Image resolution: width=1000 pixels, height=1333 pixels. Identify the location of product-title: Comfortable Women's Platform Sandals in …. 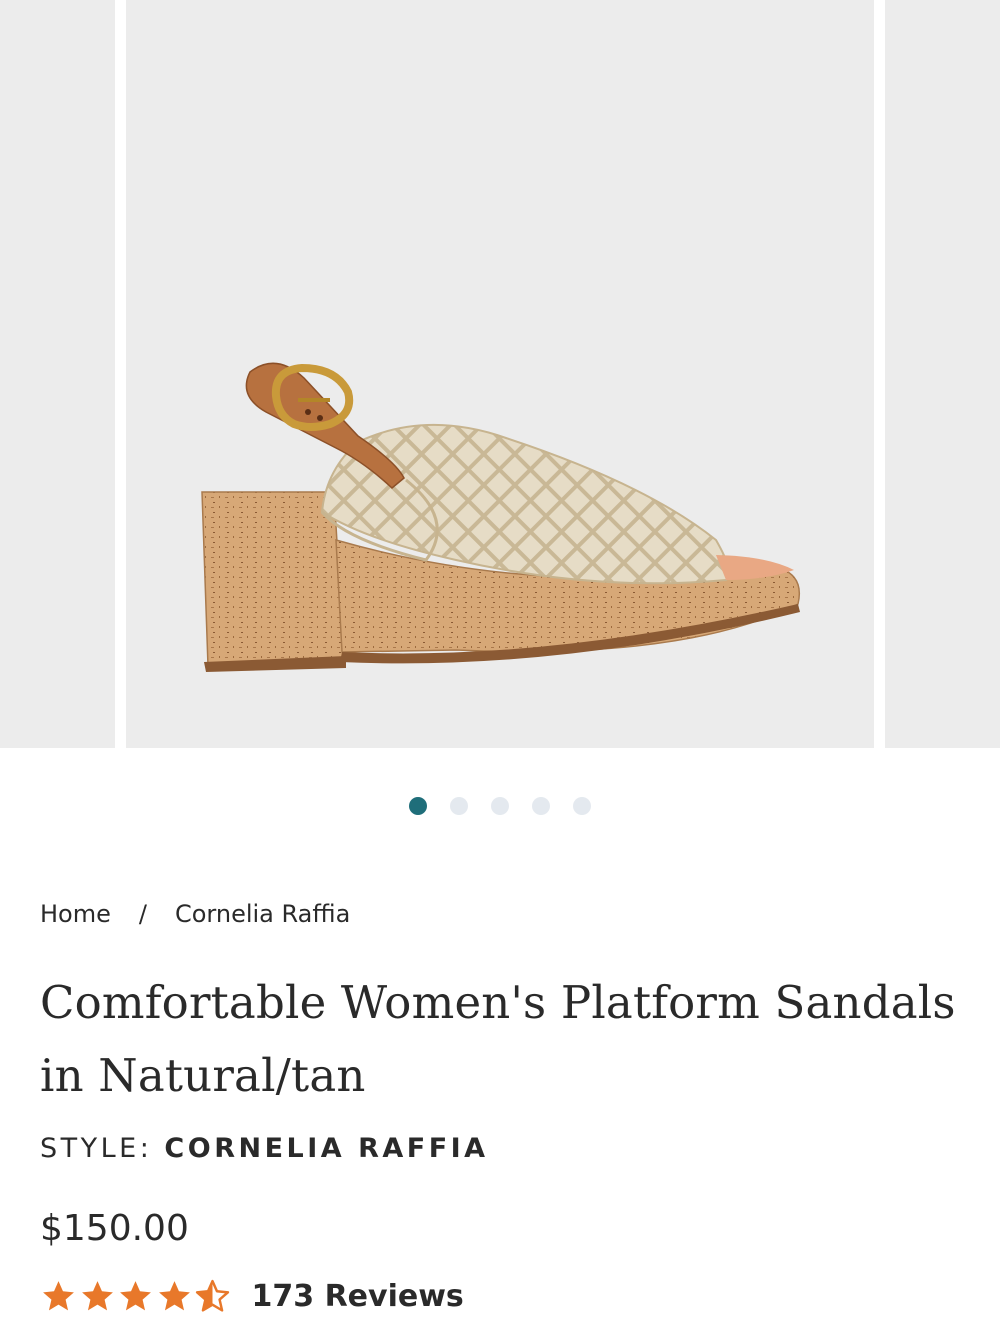
(498, 1039).